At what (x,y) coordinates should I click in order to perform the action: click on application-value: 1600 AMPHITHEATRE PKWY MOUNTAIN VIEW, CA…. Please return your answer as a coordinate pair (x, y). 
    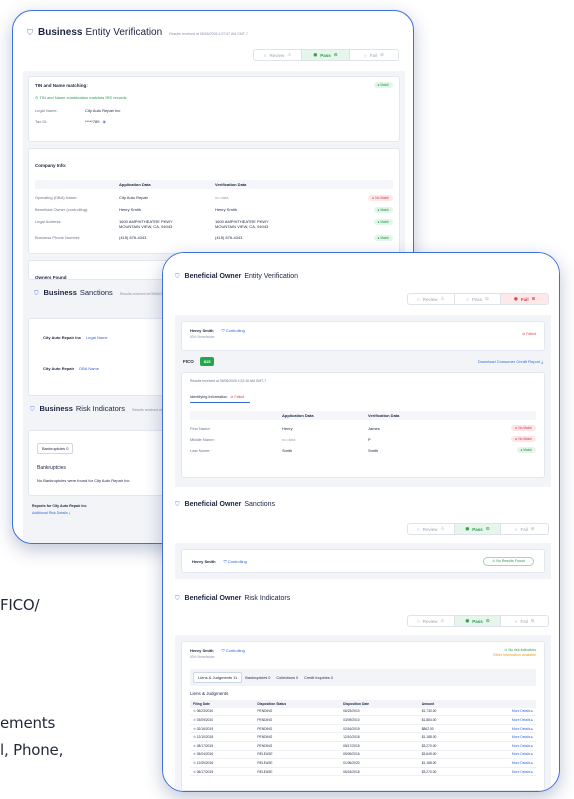
    Looking at the image, I should click on (146, 224).